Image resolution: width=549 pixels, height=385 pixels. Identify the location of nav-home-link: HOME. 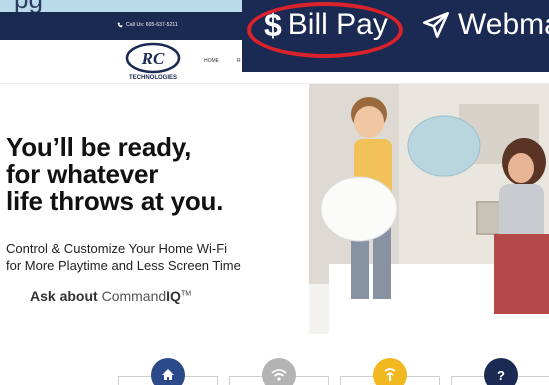
(211, 61).